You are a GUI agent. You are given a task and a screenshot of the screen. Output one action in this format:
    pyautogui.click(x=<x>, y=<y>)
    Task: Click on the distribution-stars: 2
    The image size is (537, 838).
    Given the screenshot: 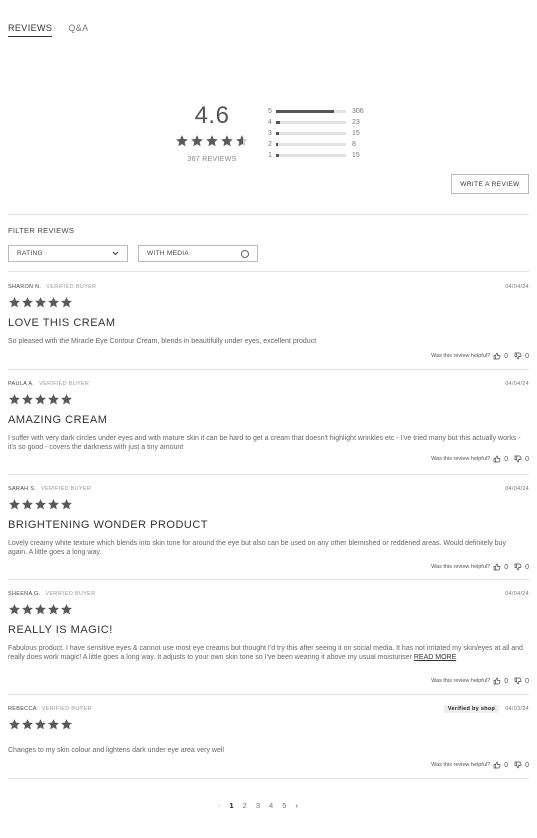 What is the action you would take?
    pyautogui.click(x=270, y=144)
    